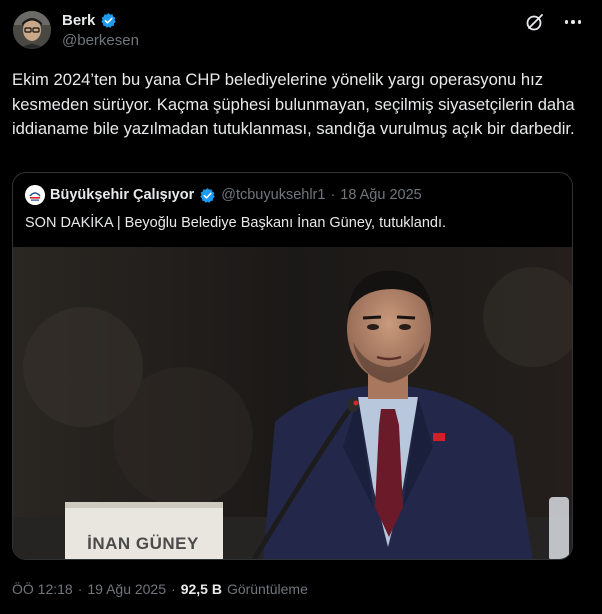 Image resolution: width=602 pixels, height=614 pixels. Describe the element at coordinates (32, 30) in the screenshot. I see `author-avatar` at that location.